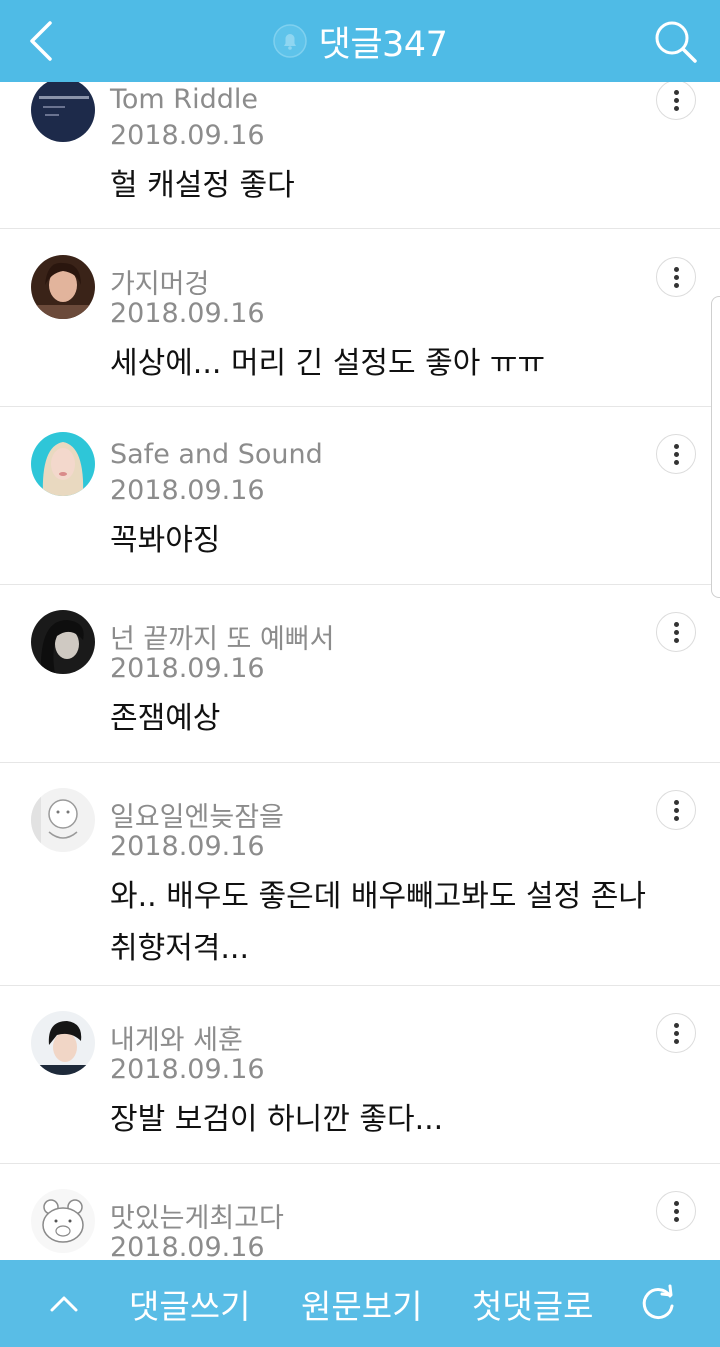  I want to click on view-original-button: 원문보기, so click(361, 1303).